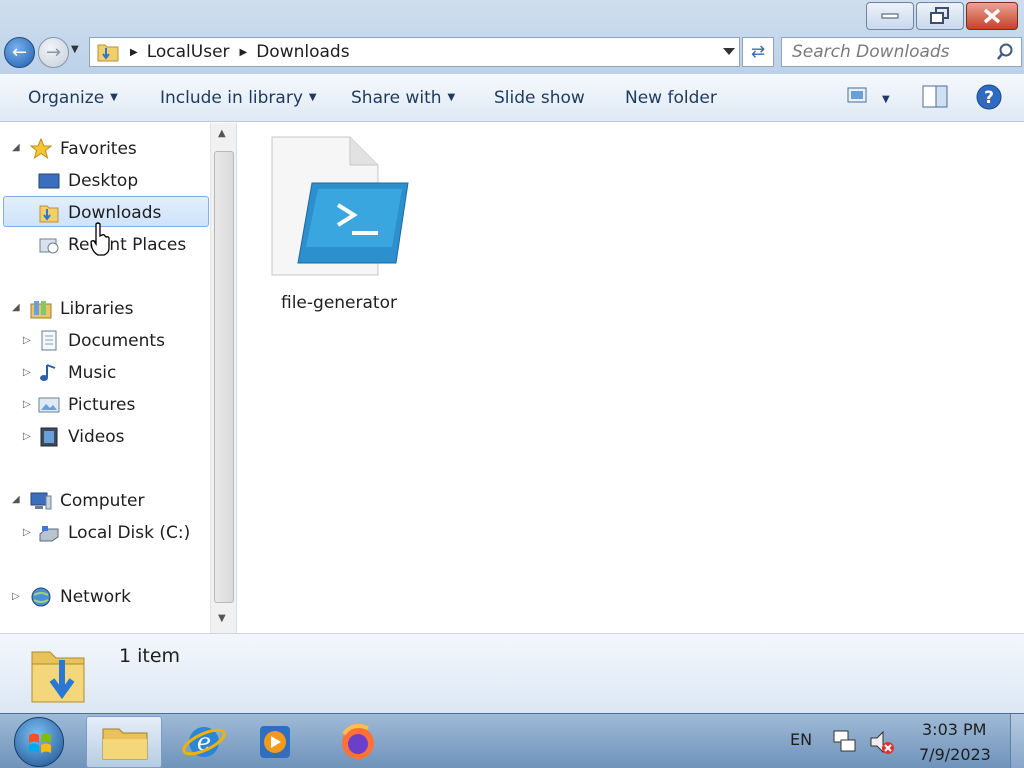 This screenshot has height=768, width=1024. What do you see at coordinates (49, 405) in the screenshot?
I see `pictures-icon` at bounding box center [49, 405].